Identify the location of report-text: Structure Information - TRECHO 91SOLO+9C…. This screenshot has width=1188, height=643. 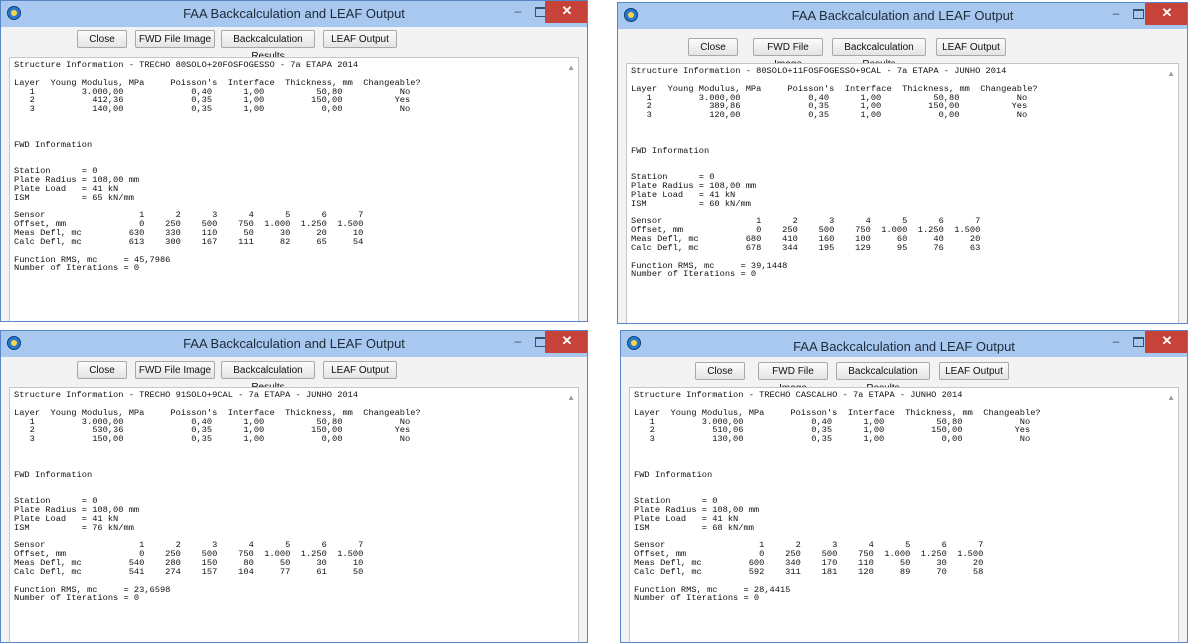
(217, 497).